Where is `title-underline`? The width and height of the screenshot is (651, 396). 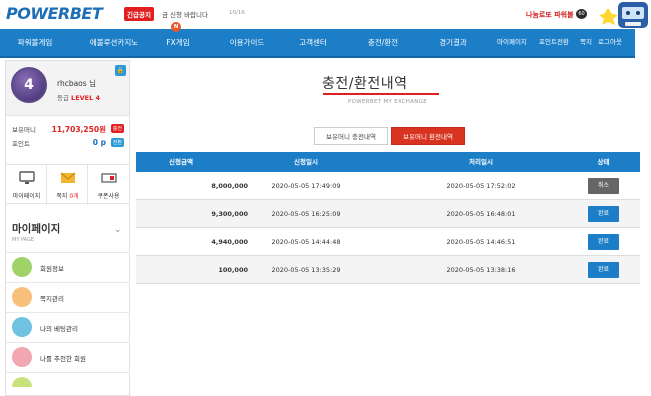
title-underline is located at coordinates (381, 94).